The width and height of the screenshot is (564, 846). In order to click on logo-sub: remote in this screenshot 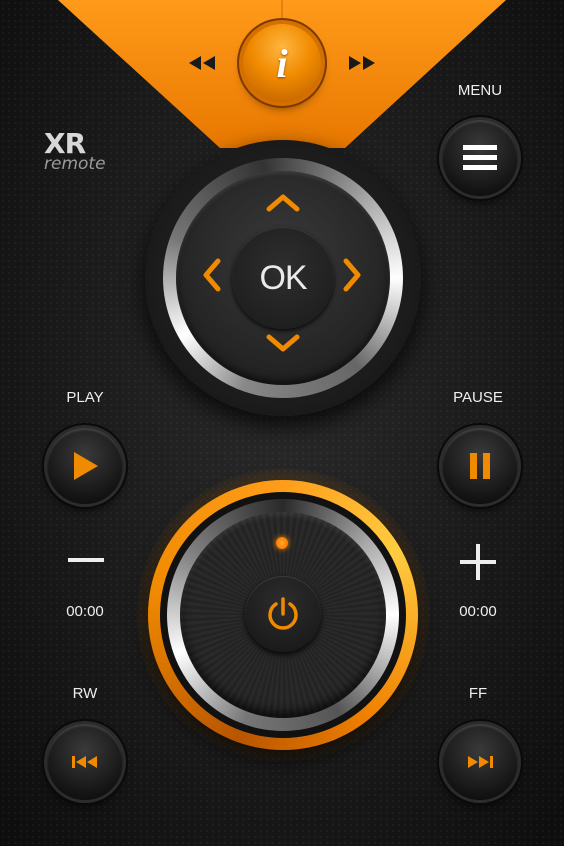, I will do `click(75, 164)`.